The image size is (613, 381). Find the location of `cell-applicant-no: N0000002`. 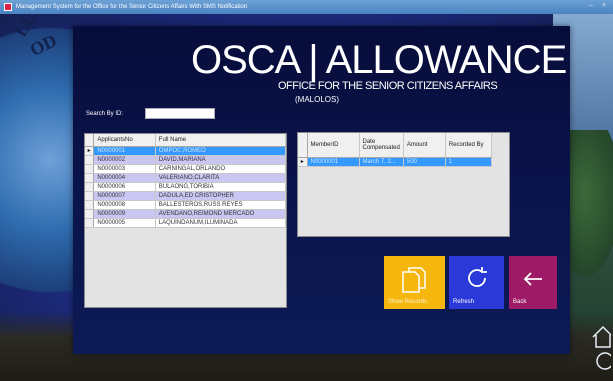

cell-applicant-no: N0000002 is located at coordinates (124, 160).